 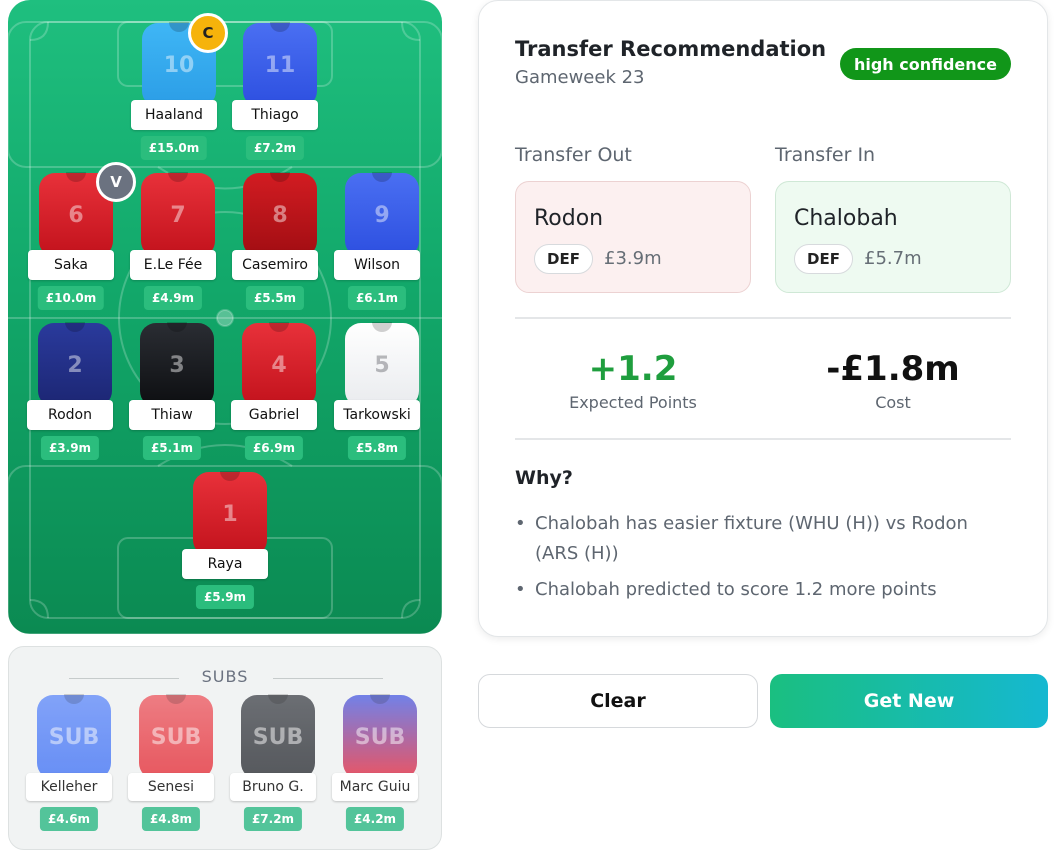 What do you see at coordinates (173, 265) in the screenshot?
I see `player-name: E.Le Fée` at bounding box center [173, 265].